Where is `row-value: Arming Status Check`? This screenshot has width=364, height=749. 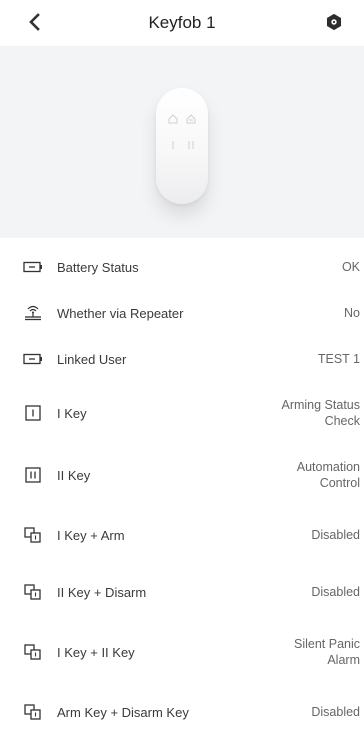
row-value: Arming Status Check is located at coordinates (320, 413).